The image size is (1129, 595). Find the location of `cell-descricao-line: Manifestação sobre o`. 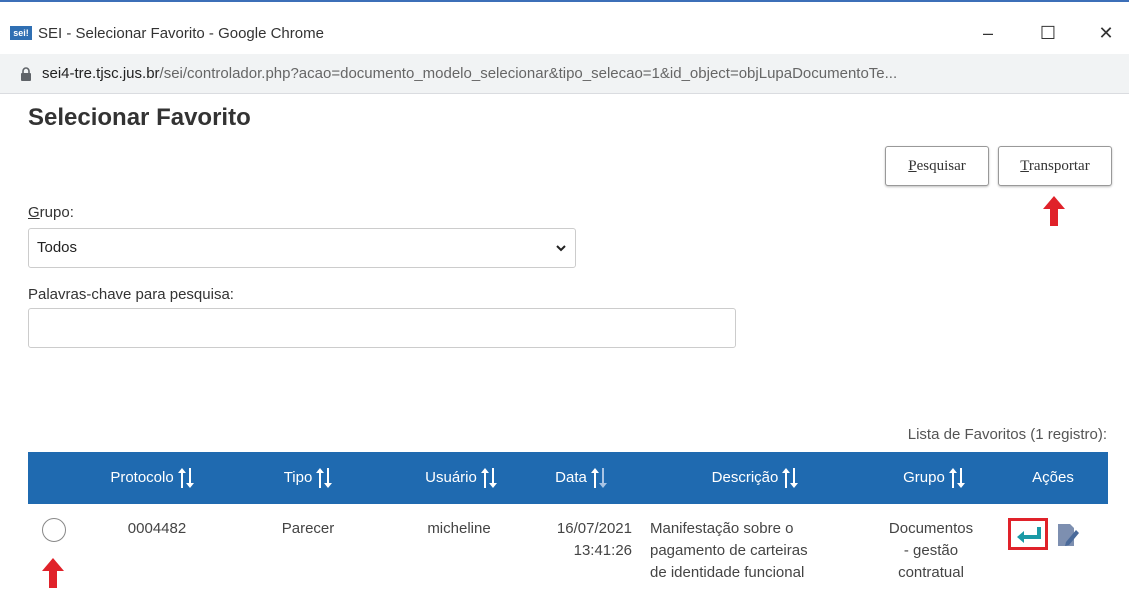

cell-descricao-line: Manifestação sobre o is located at coordinates (722, 528).